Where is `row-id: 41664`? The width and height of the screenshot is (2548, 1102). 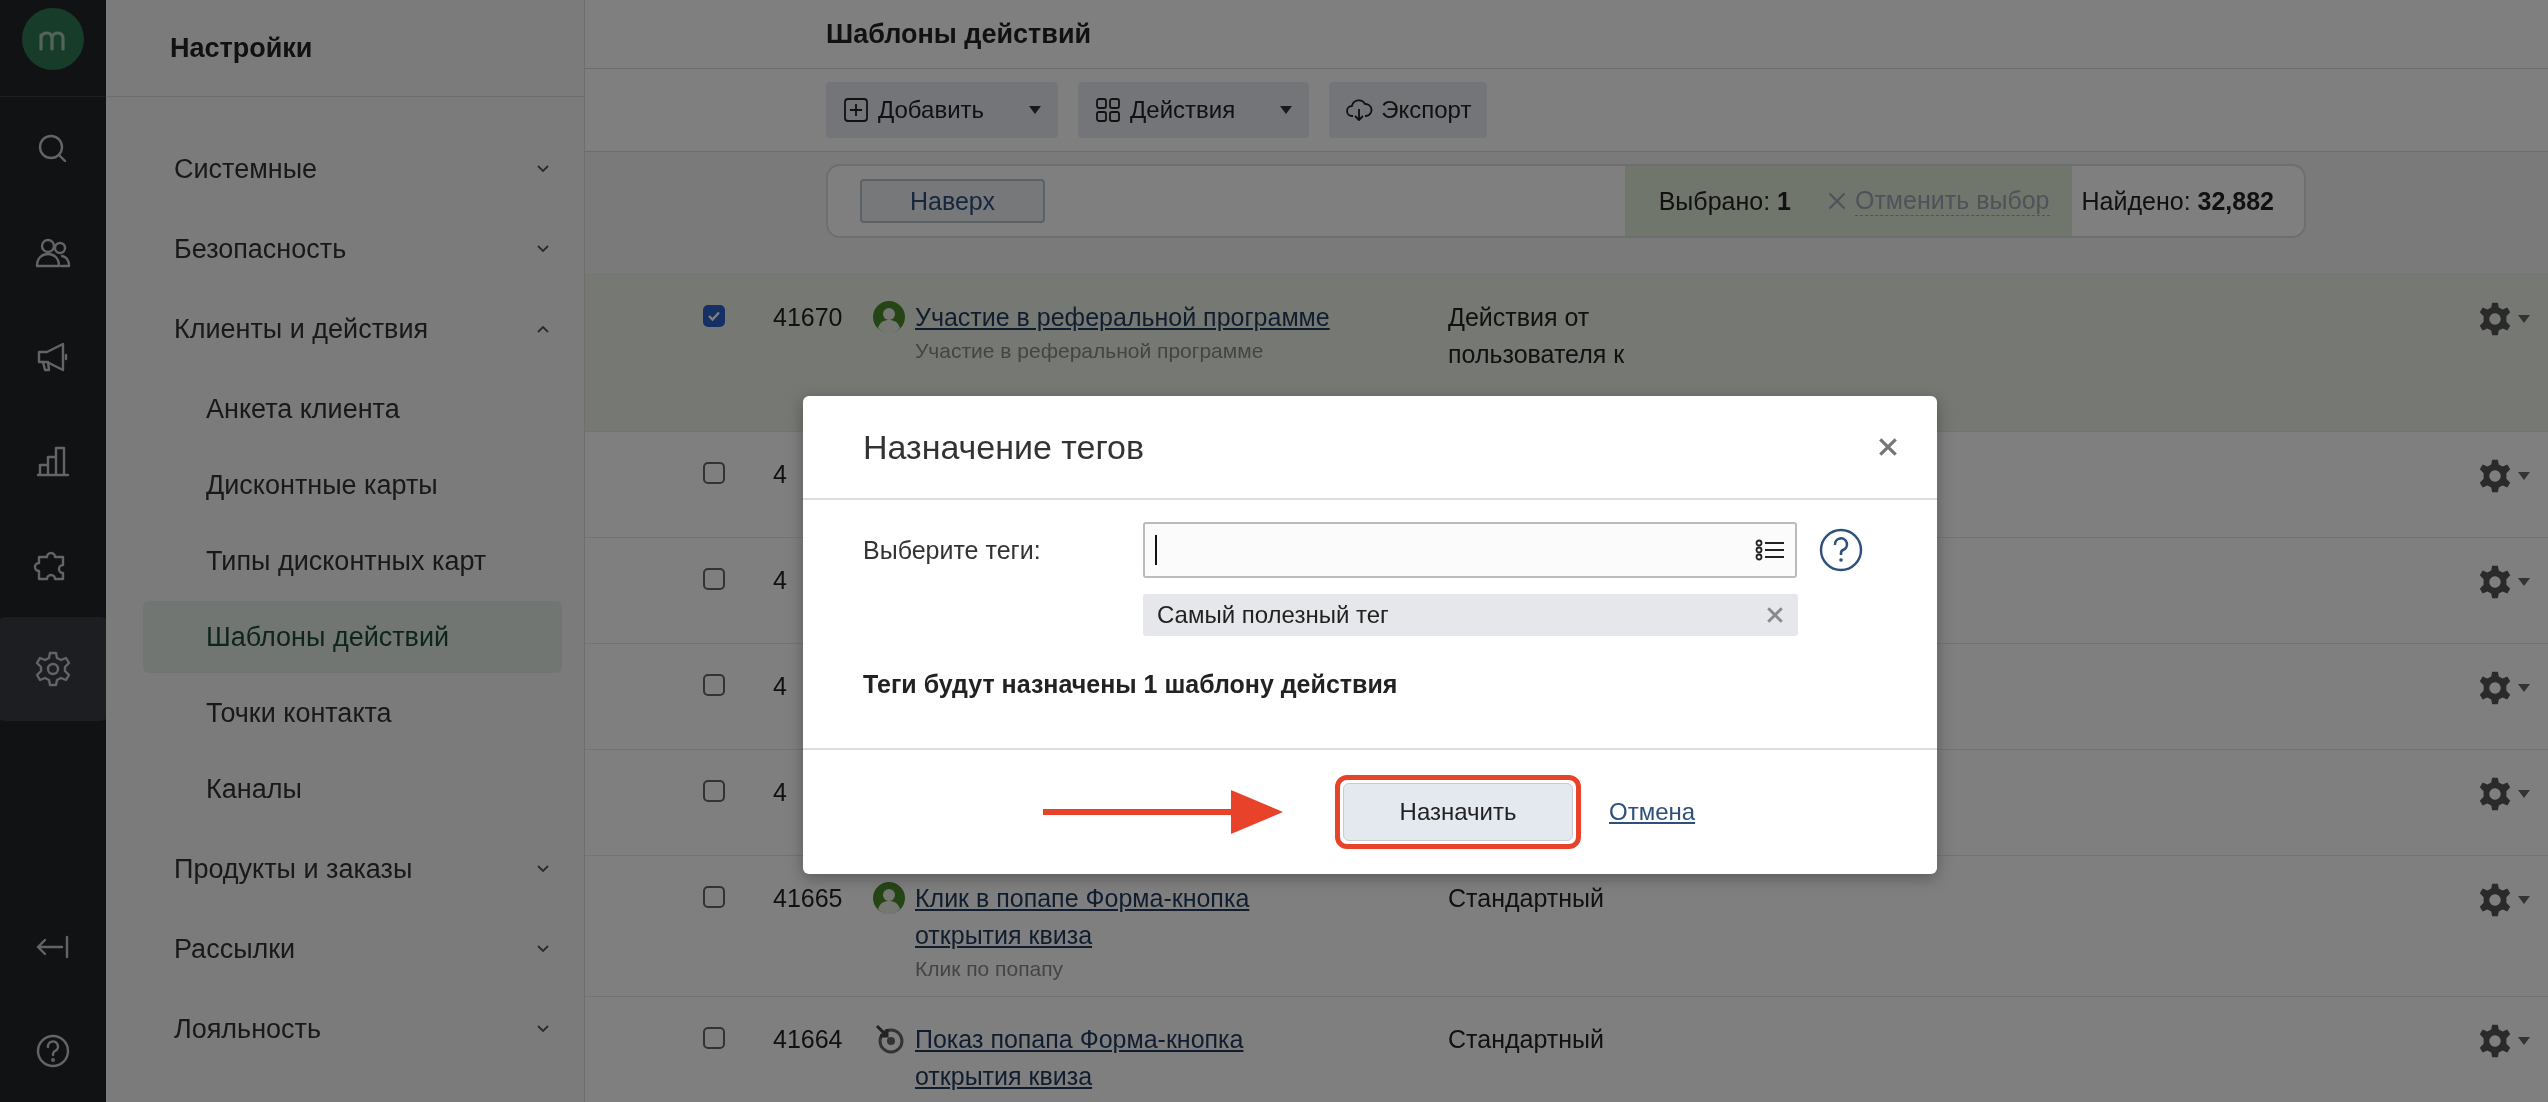 row-id: 41664 is located at coordinates (808, 1039).